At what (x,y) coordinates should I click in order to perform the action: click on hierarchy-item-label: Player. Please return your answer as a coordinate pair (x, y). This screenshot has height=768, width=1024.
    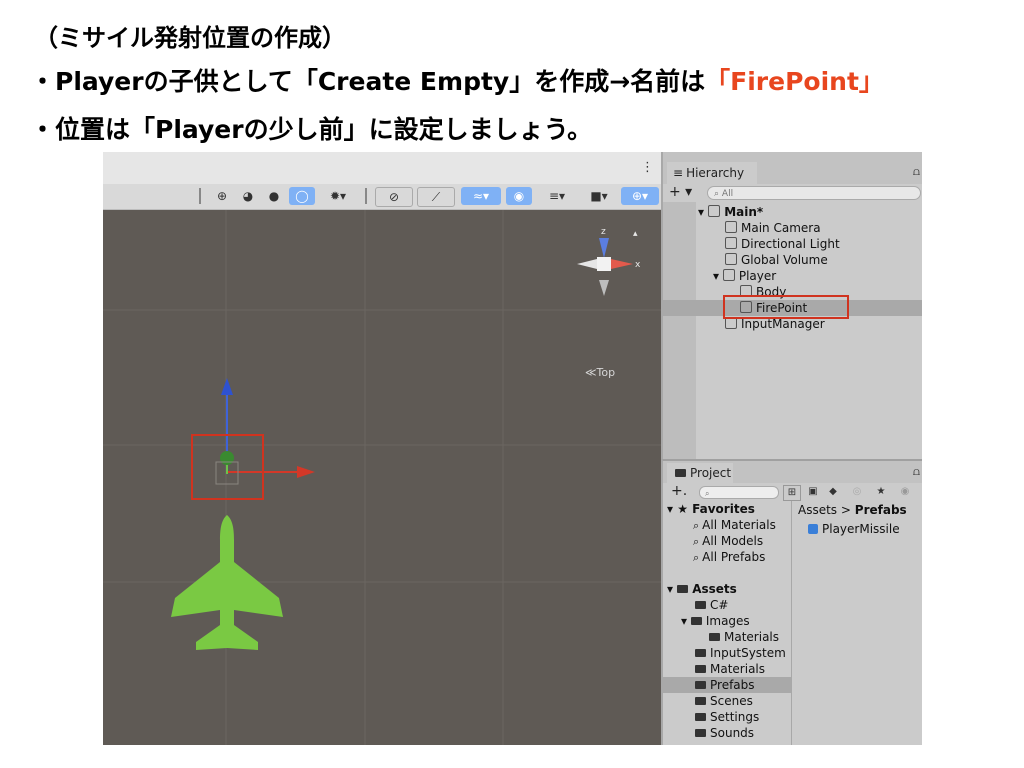
    Looking at the image, I should click on (757, 276).